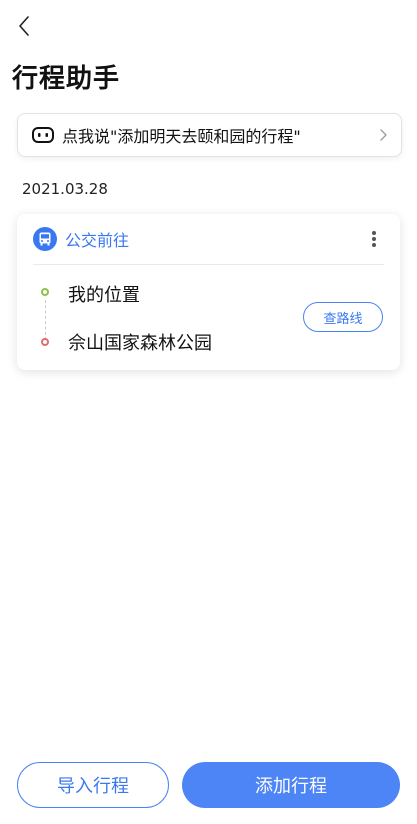  I want to click on import-trip-button: 导入行程, so click(93, 785).